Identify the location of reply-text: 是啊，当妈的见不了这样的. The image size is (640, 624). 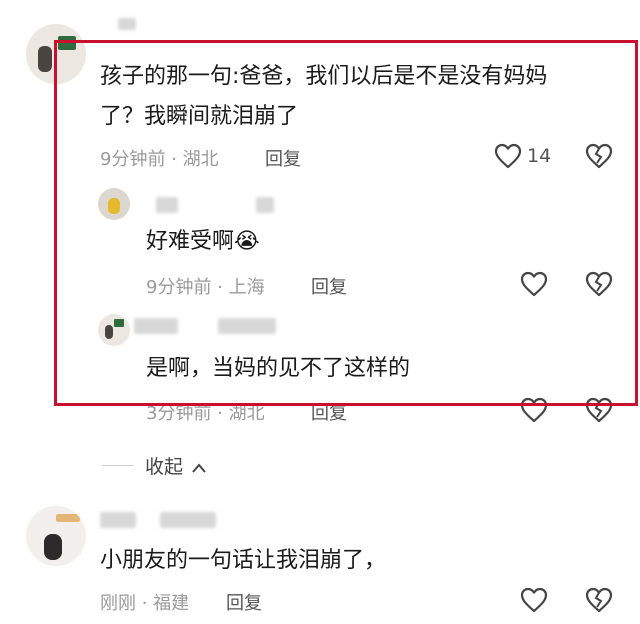
(278, 368).